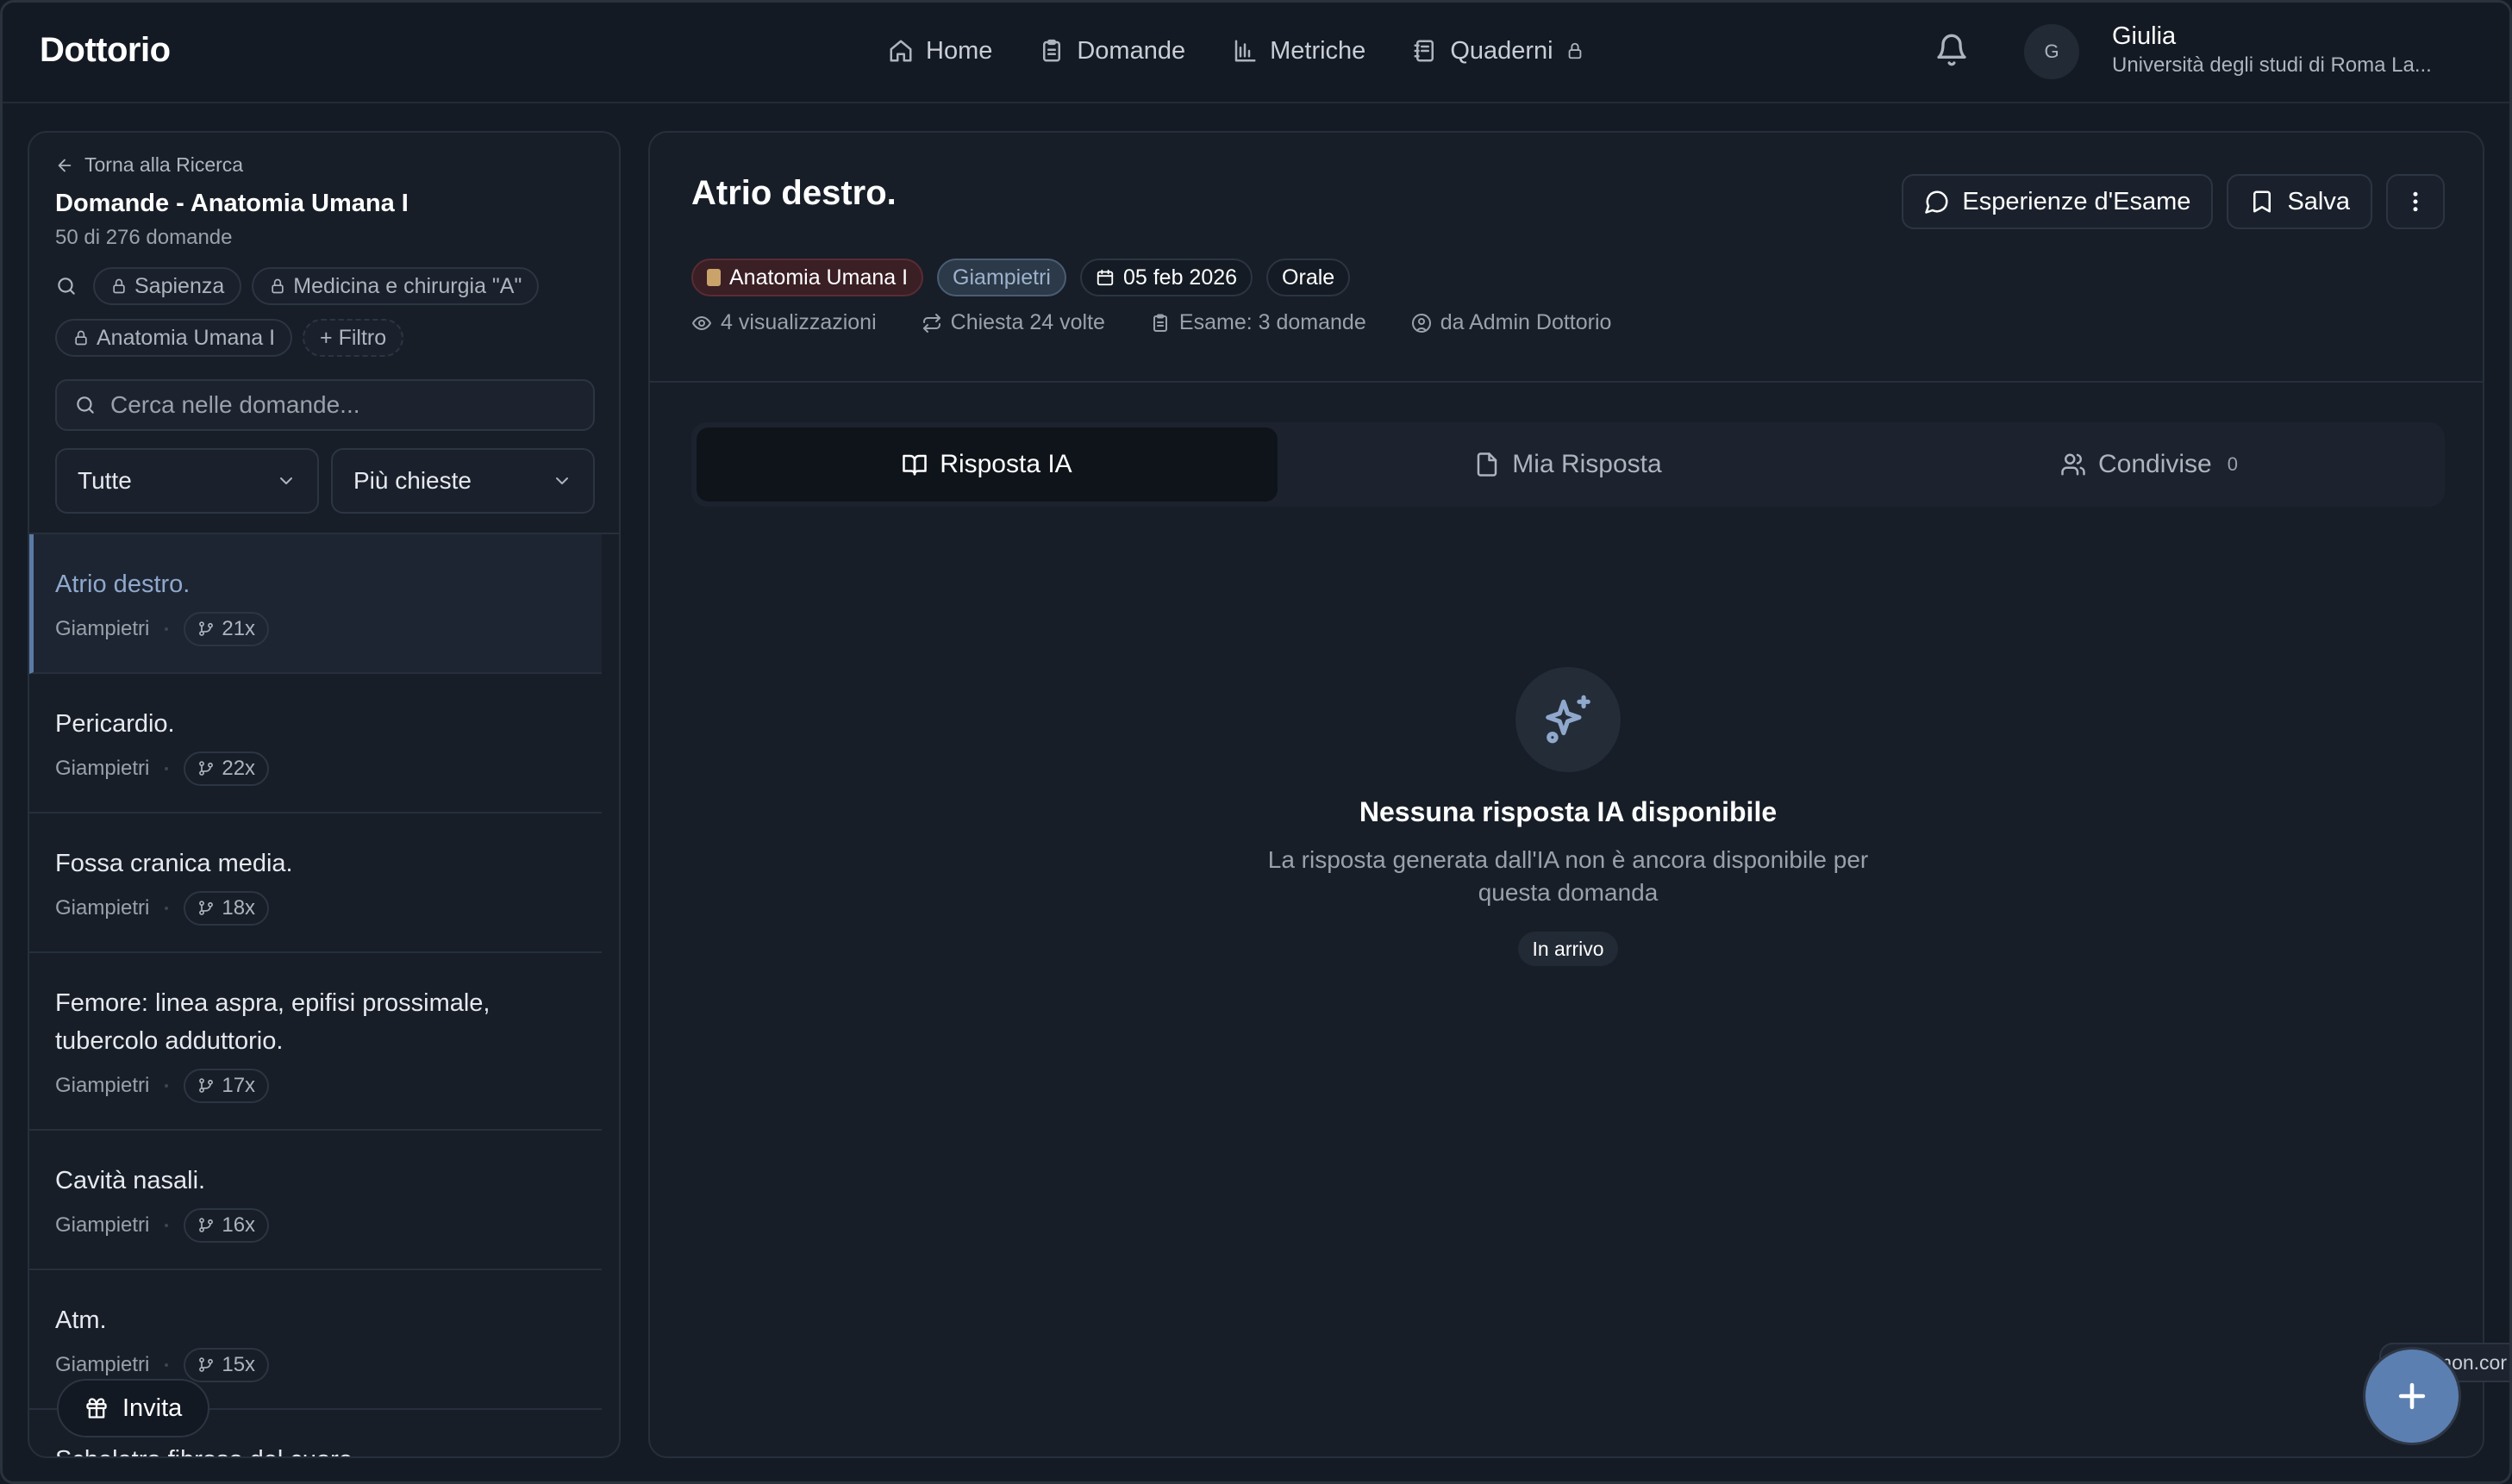 The width and height of the screenshot is (2512, 1484). I want to click on type-select: Tutte, so click(187, 481).